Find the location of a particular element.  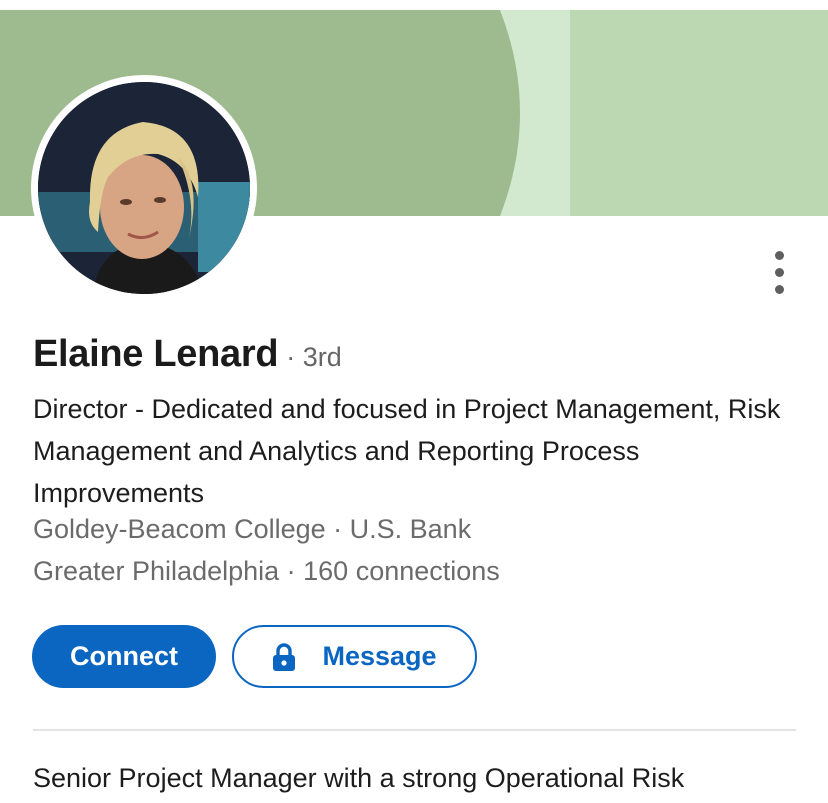

education-company: Goldey-Beacom College · U.S. Bank is located at coordinates (252, 529).